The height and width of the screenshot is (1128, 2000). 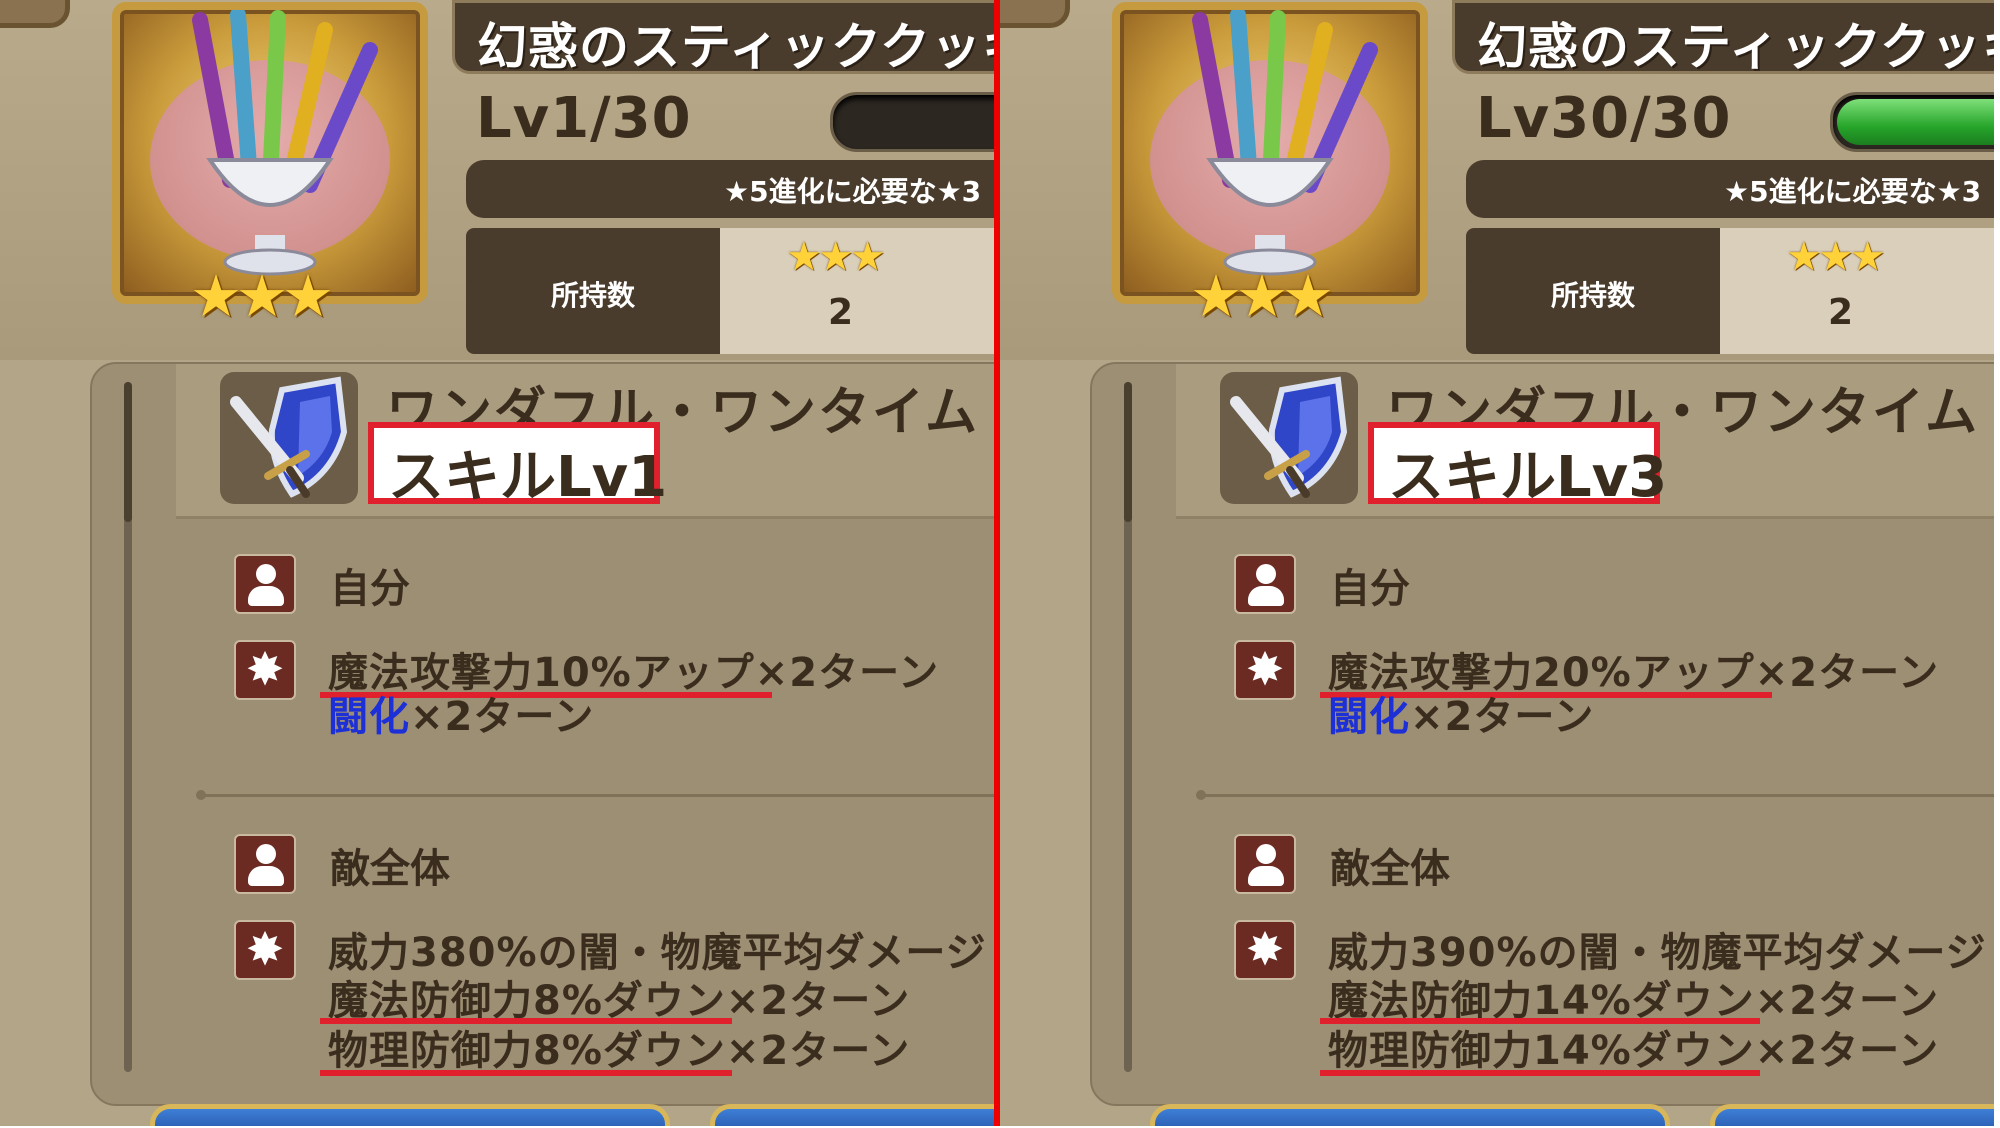 What do you see at coordinates (1604, 118) in the screenshot?
I see `item-level: Lv30/30` at bounding box center [1604, 118].